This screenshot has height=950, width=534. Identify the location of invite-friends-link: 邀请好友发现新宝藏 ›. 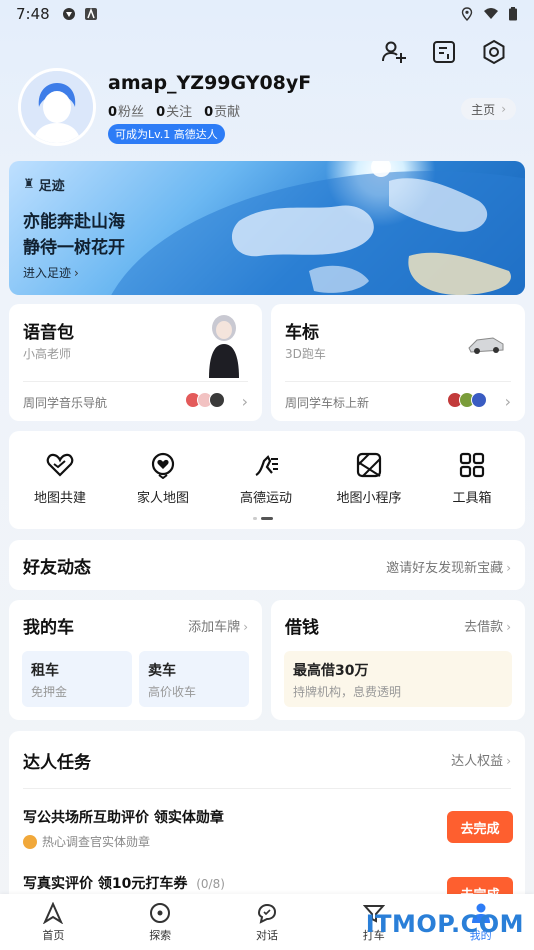
(448, 566).